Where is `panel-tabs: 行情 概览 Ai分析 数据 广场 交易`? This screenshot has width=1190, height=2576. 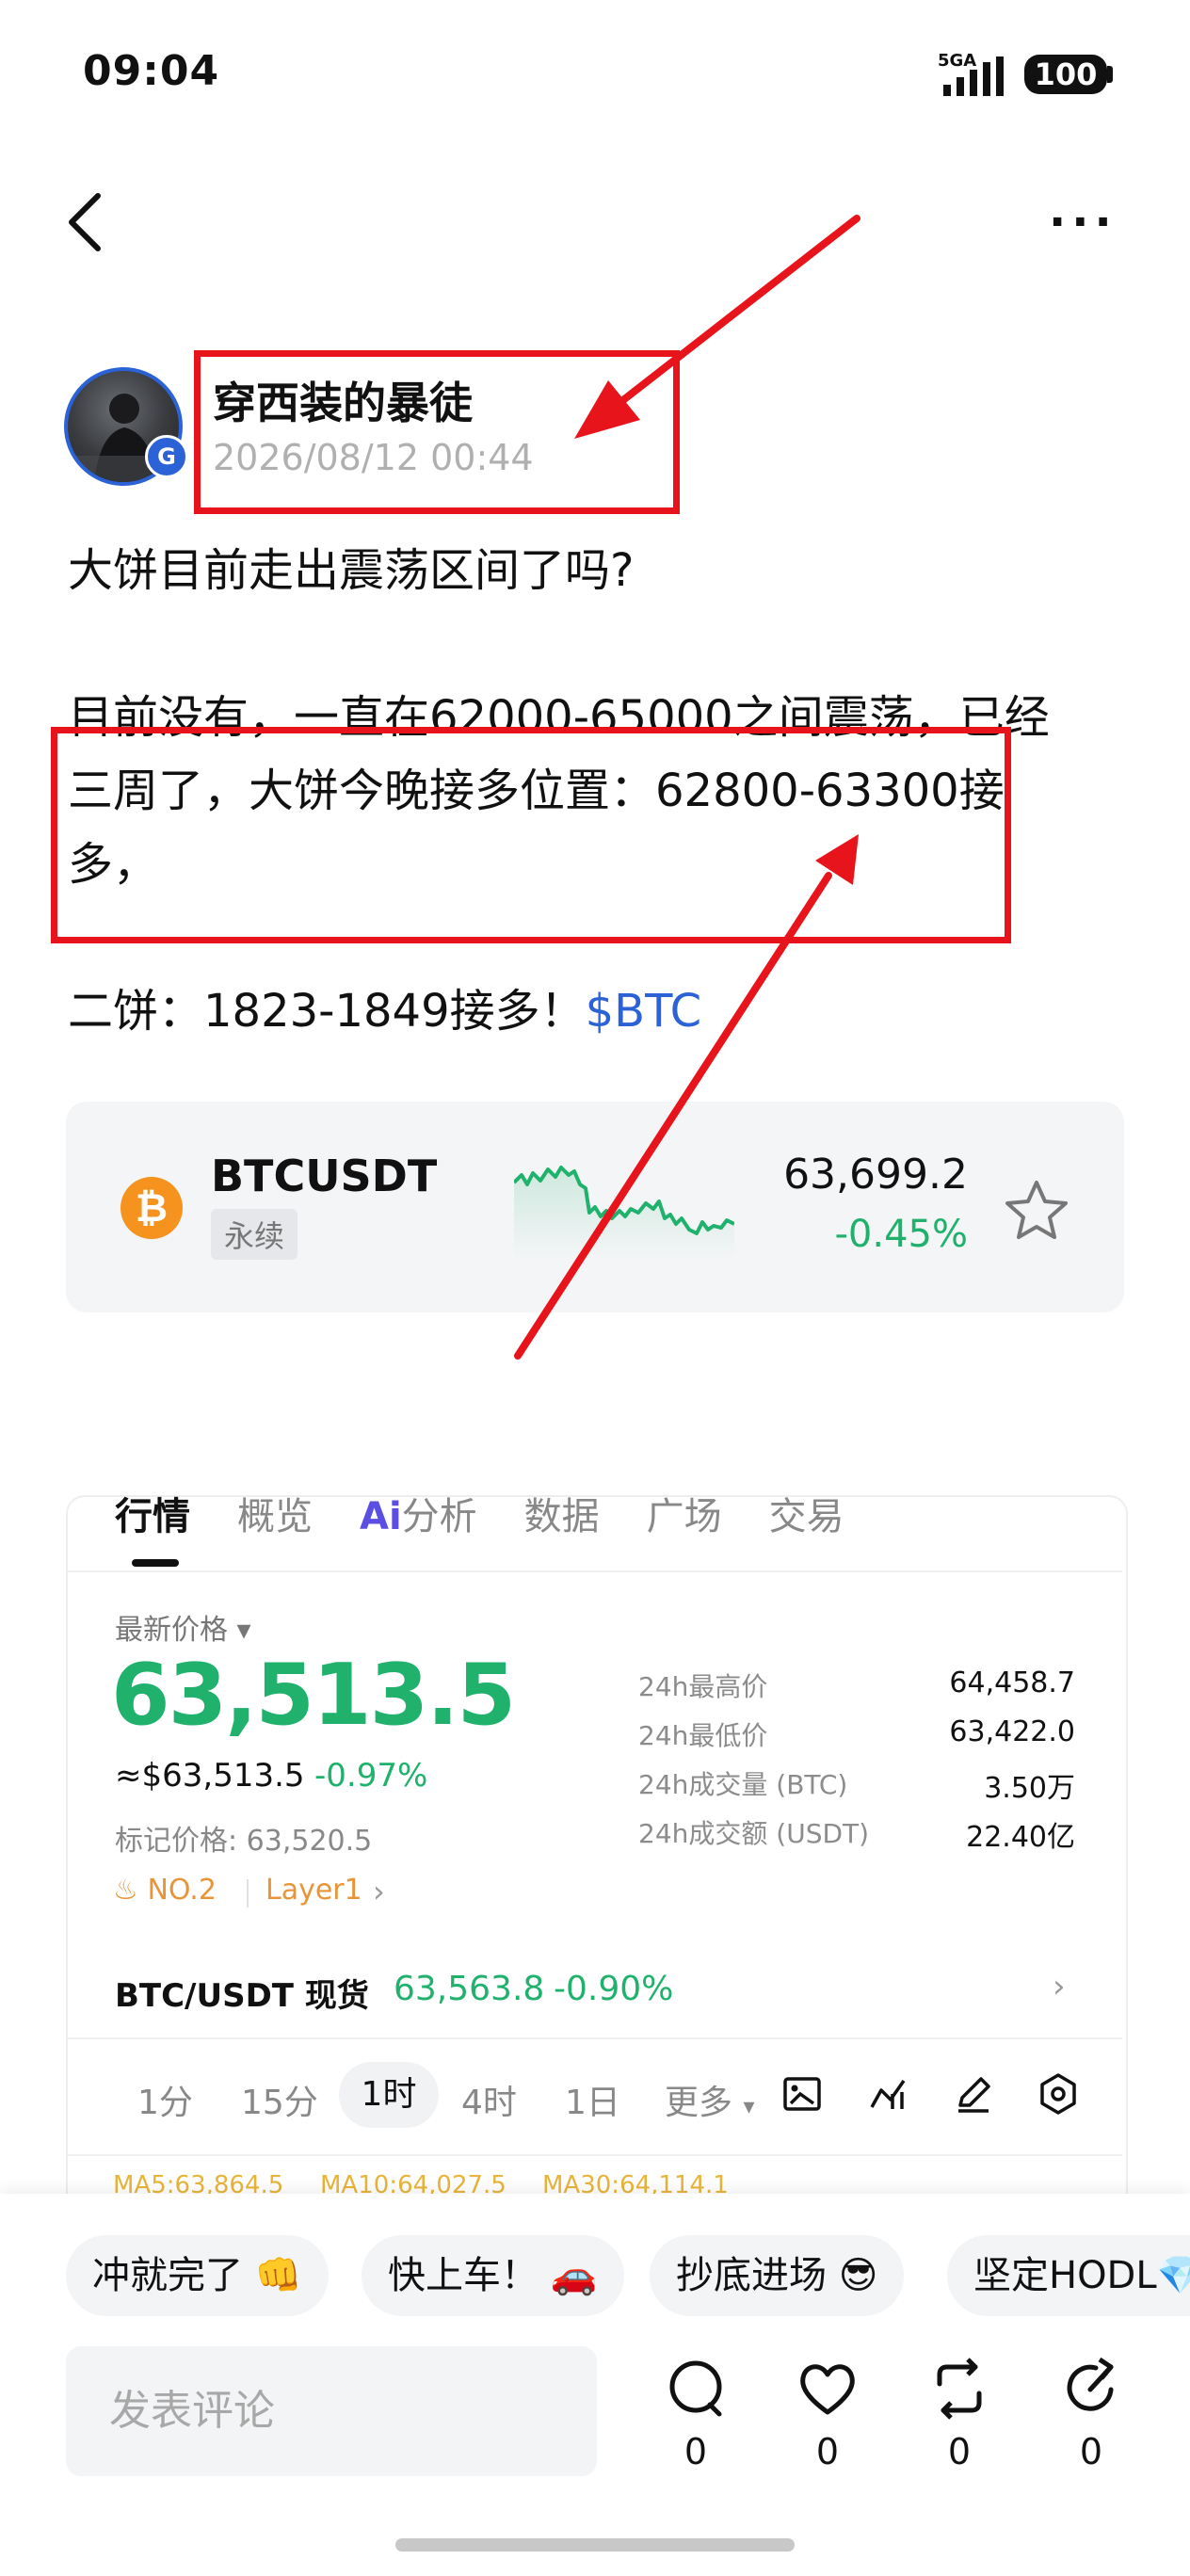
panel-tabs: 行情 概览 Ai分析 数据 广场 交易 is located at coordinates (479, 1514).